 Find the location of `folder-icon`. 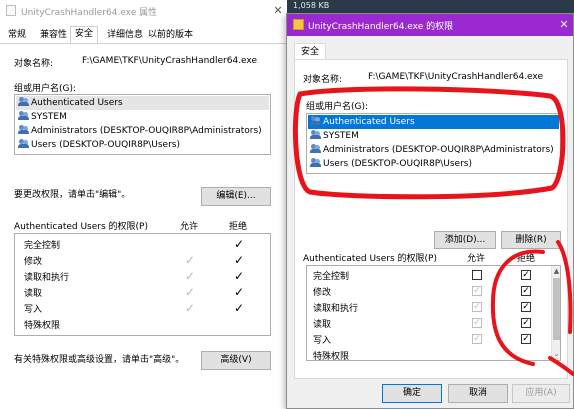

folder-icon is located at coordinates (298, 24).